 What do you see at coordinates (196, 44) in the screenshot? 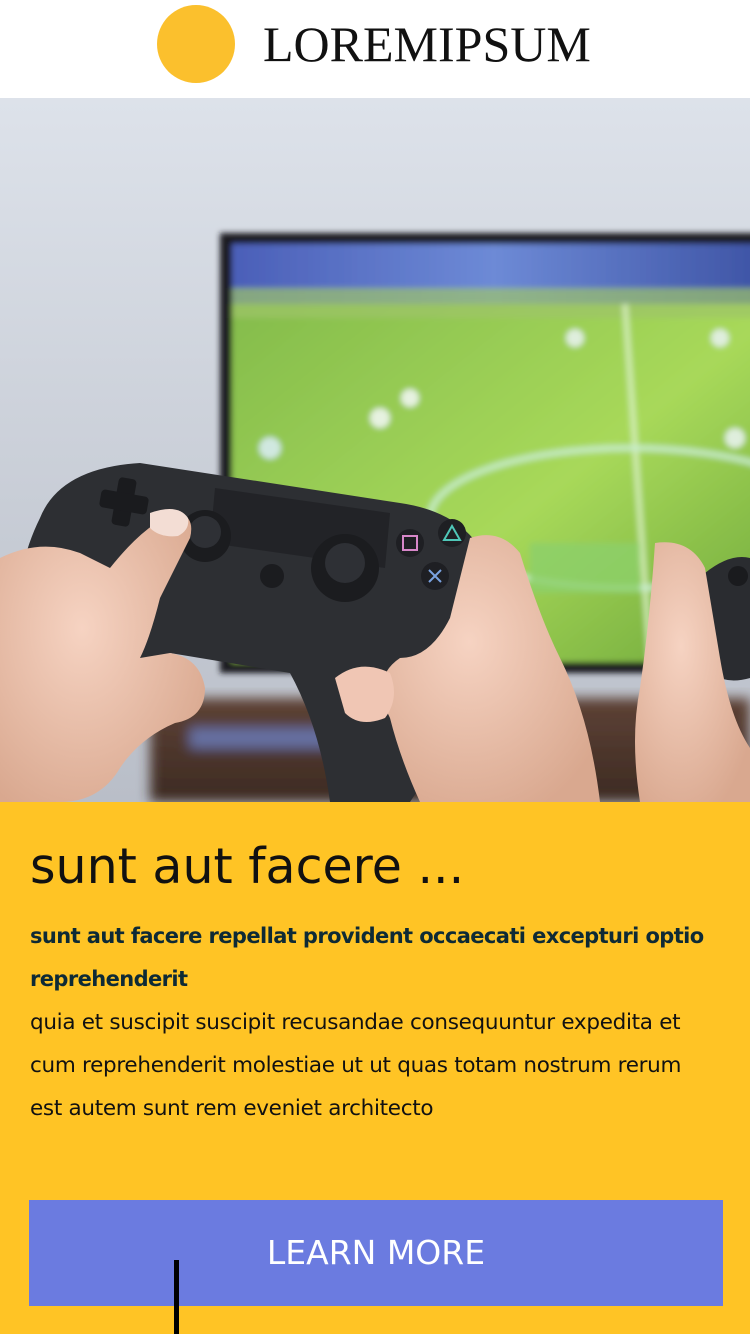
I see `logo-icon` at bounding box center [196, 44].